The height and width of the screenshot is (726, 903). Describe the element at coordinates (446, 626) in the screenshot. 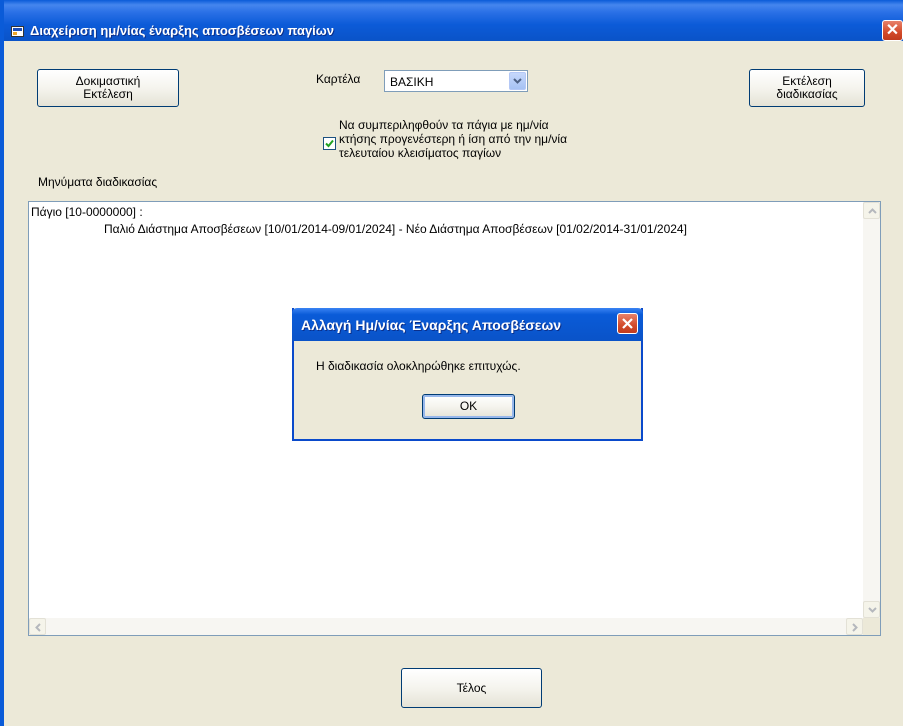

I see `horizontal-scrollbar` at that location.